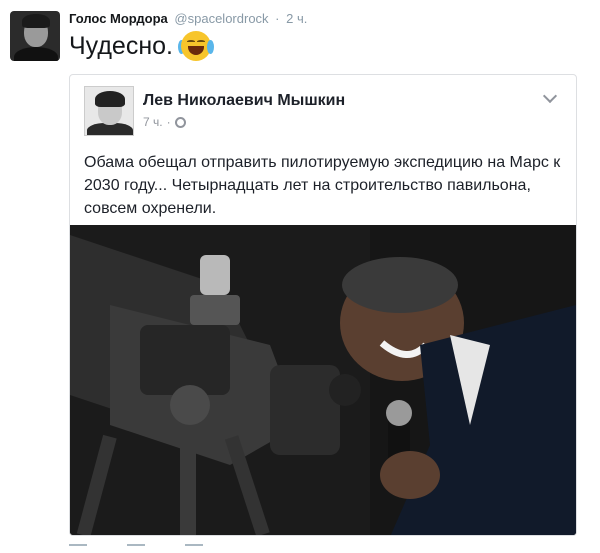 The width and height of the screenshot is (600, 553). What do you see at coordinates (35, 36) in the screenshot?
I see `author-avatar` at bounding box center [35, 36].